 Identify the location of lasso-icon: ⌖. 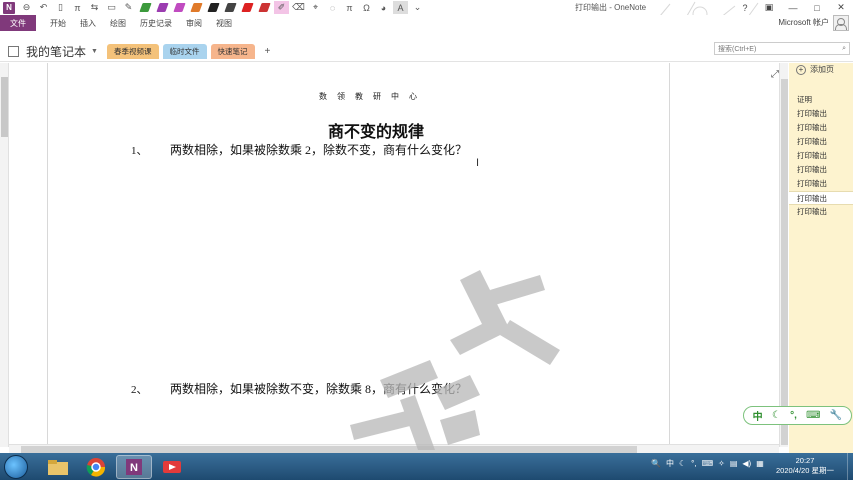
(315, 7).